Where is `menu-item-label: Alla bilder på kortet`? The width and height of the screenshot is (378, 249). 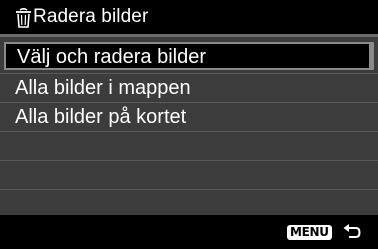 menu-item-label: Alla bilder på kortet is located at coordinates (101, 117).